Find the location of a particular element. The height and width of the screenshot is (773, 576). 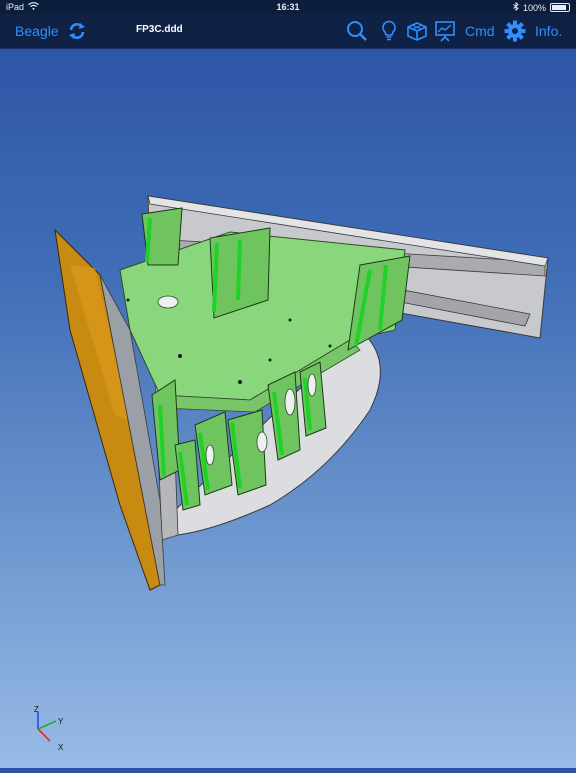

axis-x-label: X is located at coordinates (61, 747).